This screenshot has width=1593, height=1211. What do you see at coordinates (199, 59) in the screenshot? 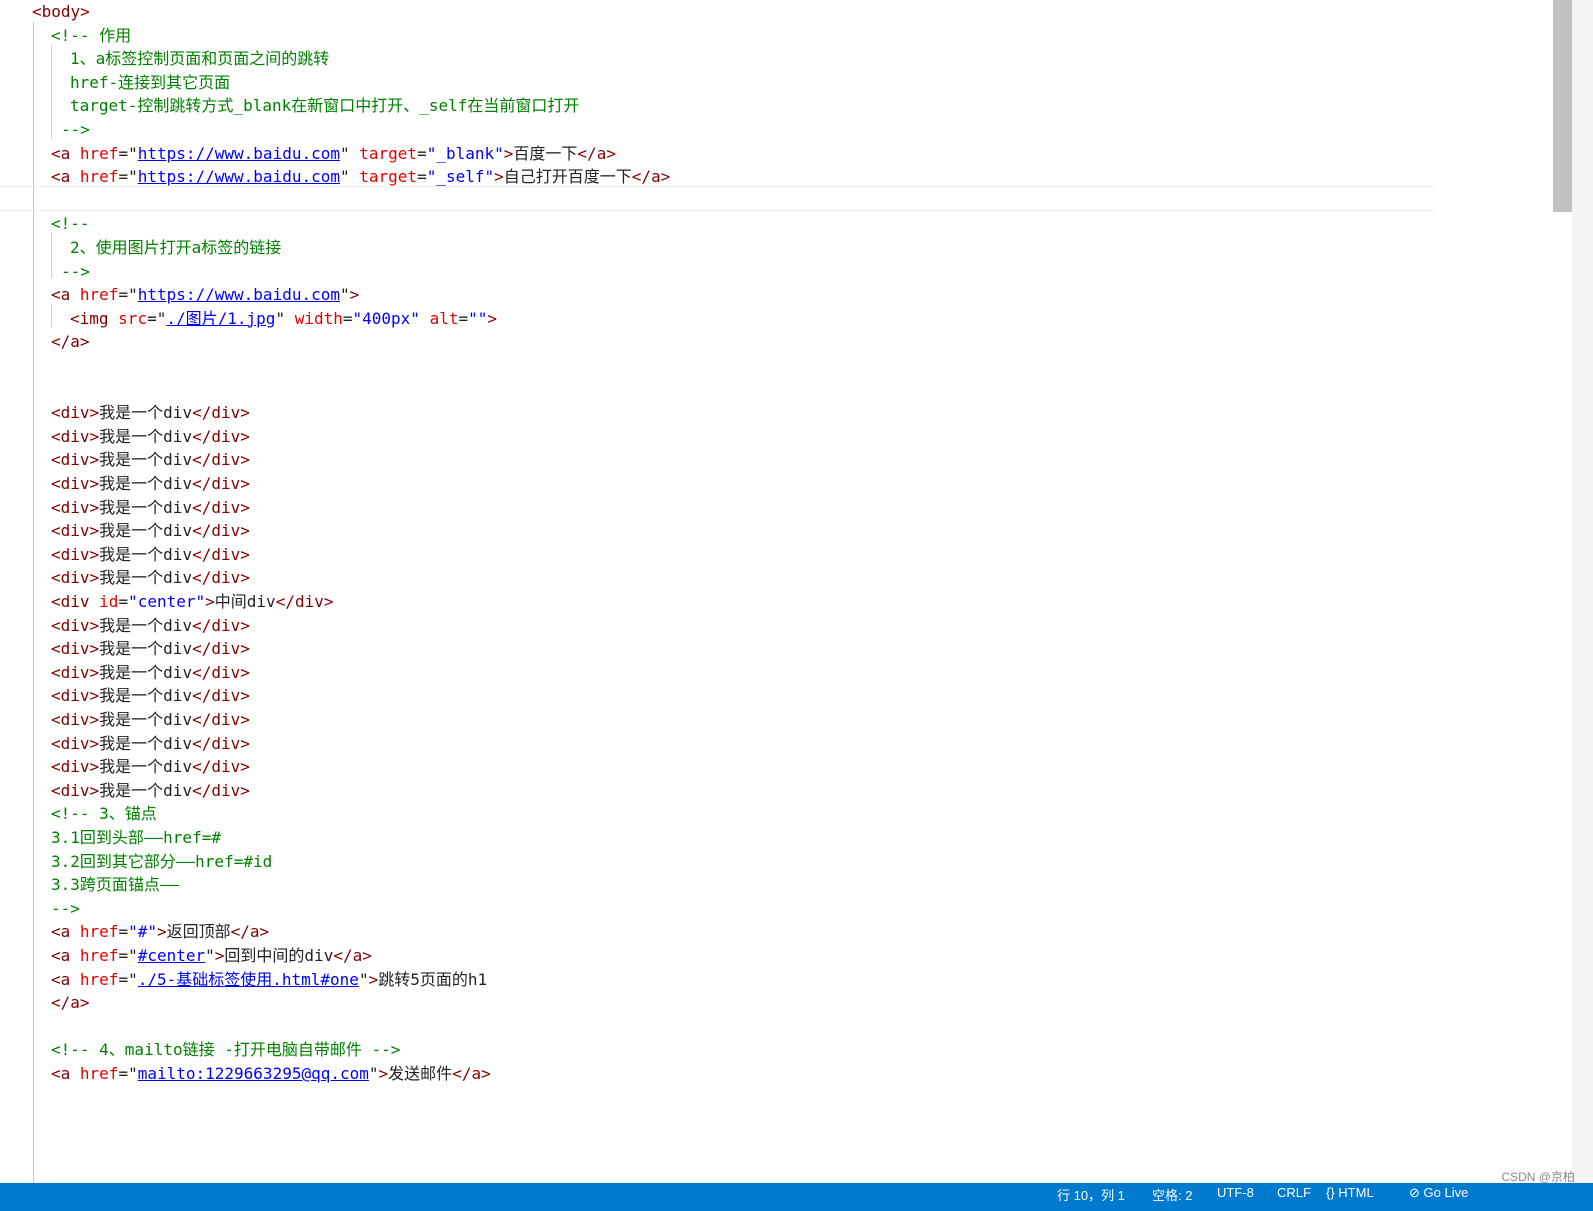
I see `code-line: 1、a标签控制页面和页面之间的跳转` at bounding box center [199, 59].